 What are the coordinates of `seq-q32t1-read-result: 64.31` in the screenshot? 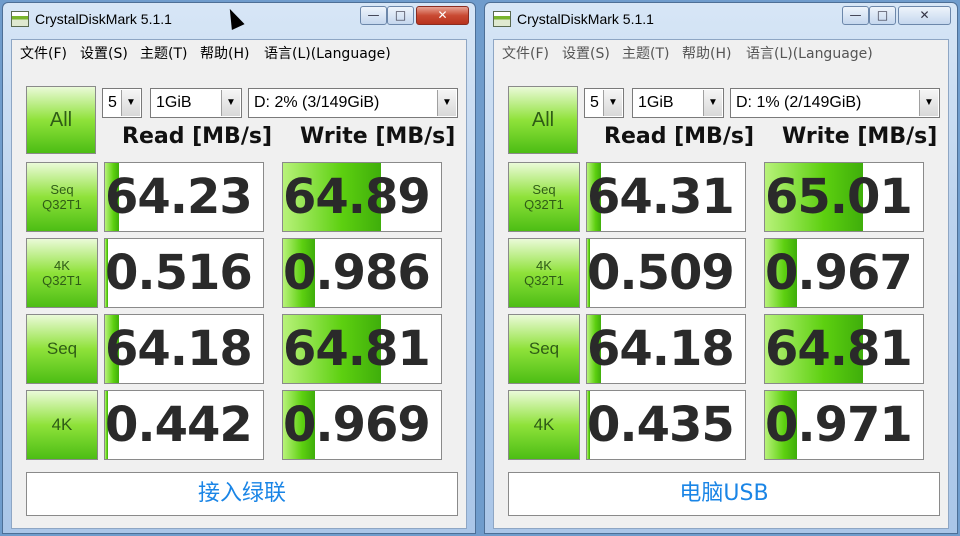 It's located at (666, 197).